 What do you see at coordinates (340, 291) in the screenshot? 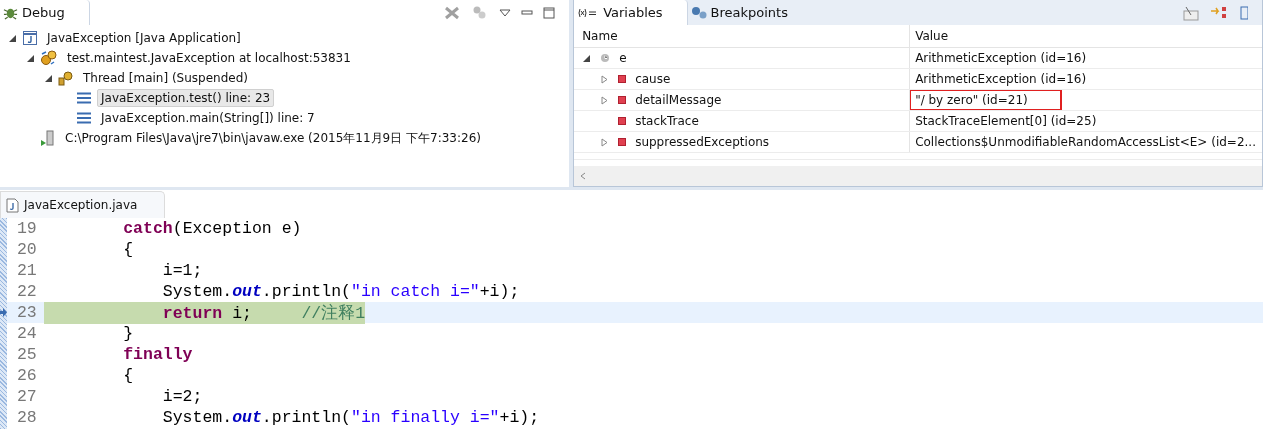
I see `code-line: System.out.println("in catch i="+i);` at bounding box center [340, 291].